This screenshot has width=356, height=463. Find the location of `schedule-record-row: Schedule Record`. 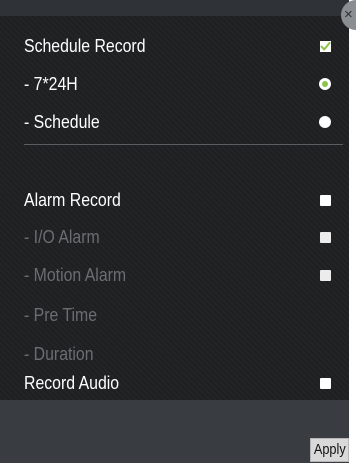

schedule-record-row: Schedule Record is located at coordinates (174, 46).